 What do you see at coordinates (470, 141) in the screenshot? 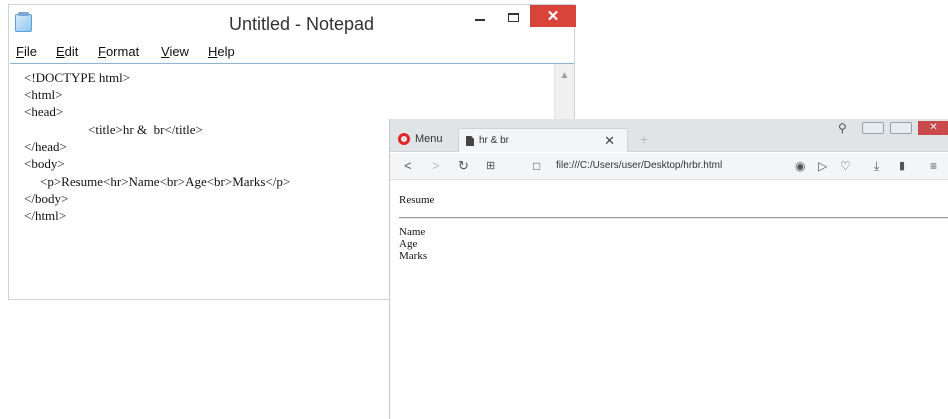
I see `page-icon` at bounding box center [470, 141].